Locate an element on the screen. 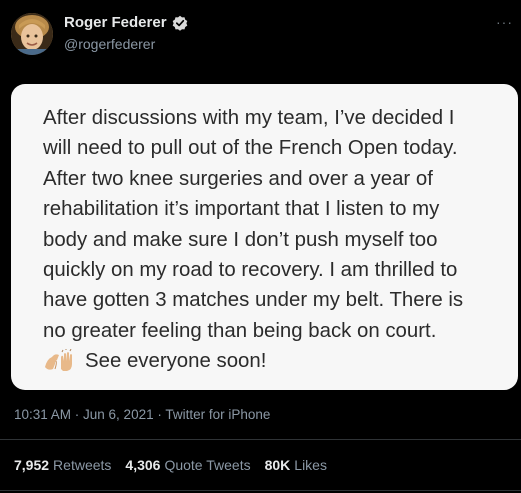  more-options-icon: ··· is located at coordinates (504, 22).